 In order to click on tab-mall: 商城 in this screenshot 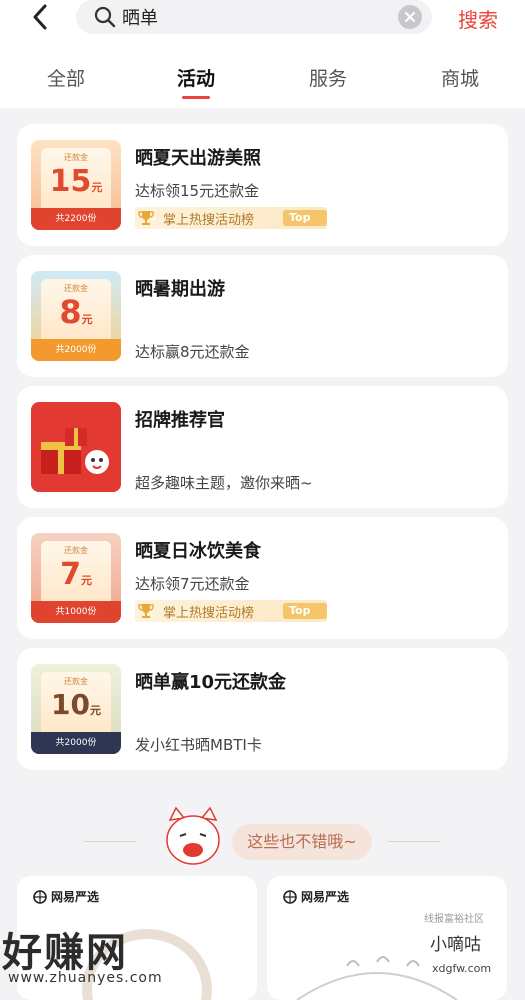, I will do `click(460, 77)`.